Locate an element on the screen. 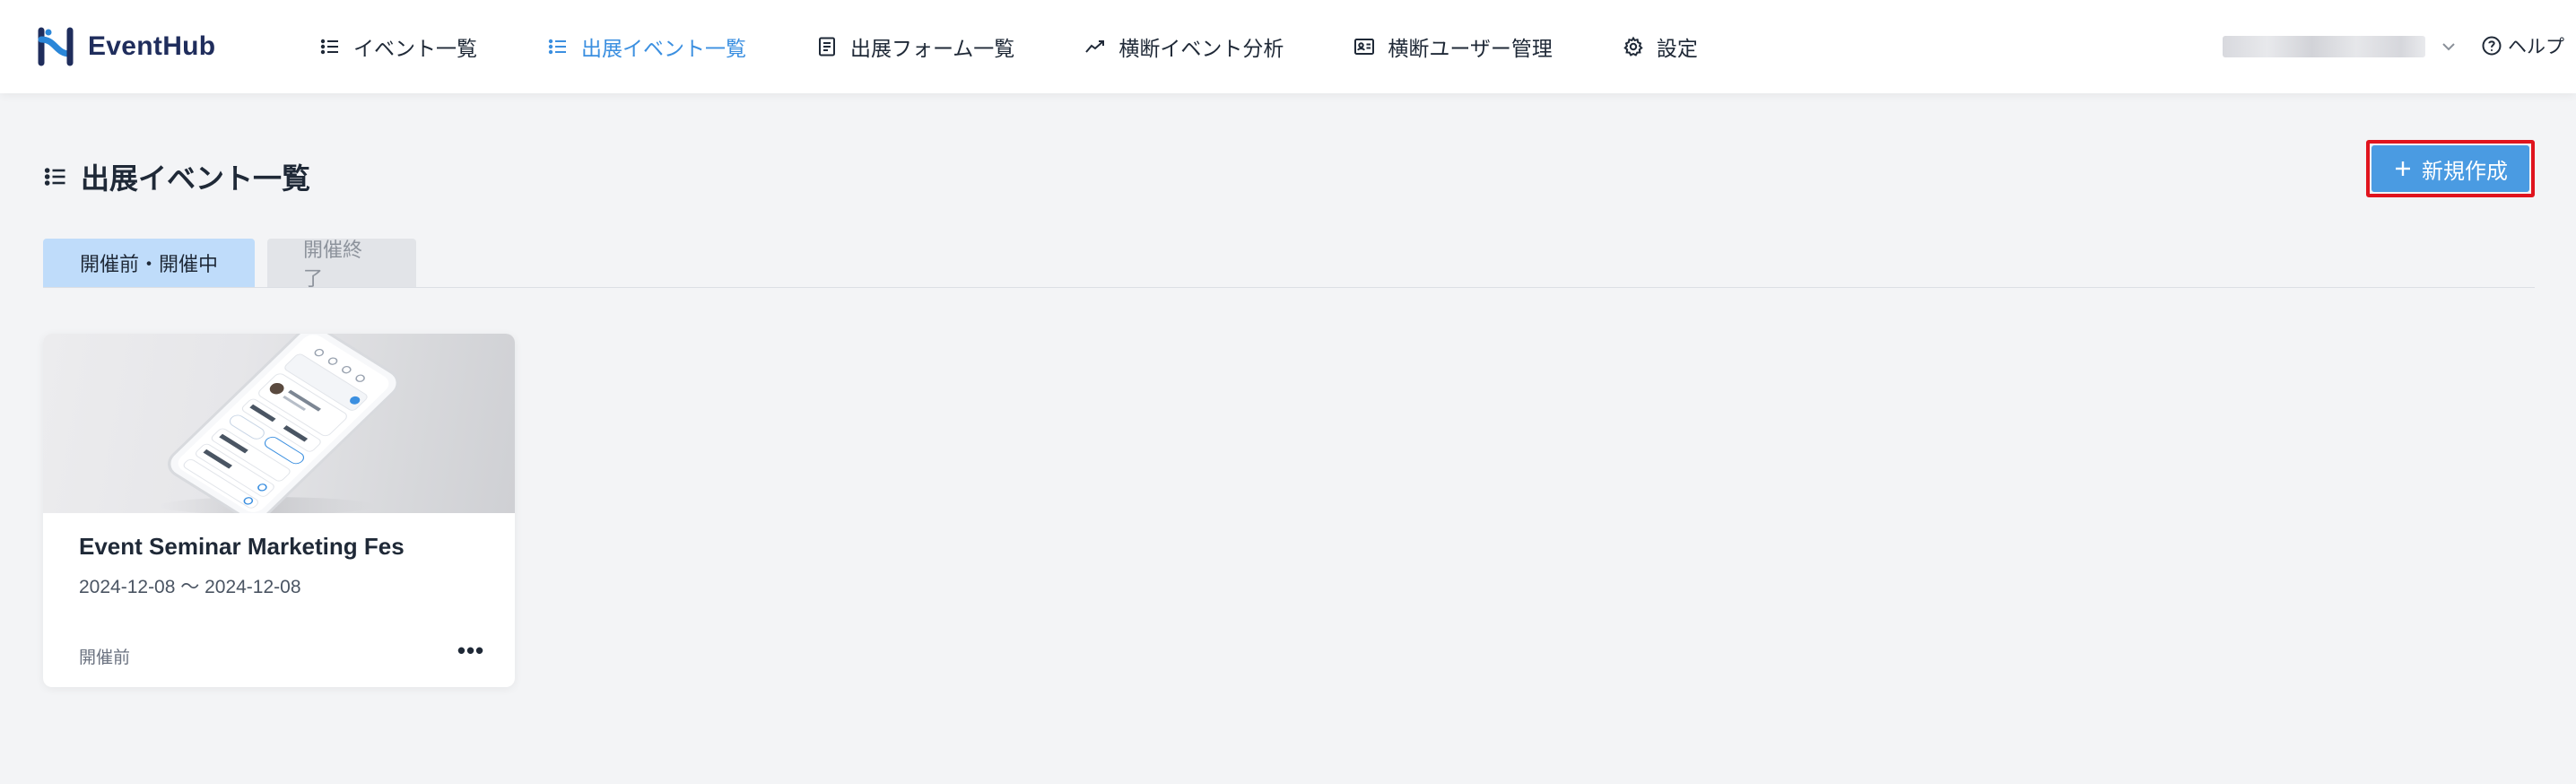 The image size is (2576, 784). chevron-down-icon is located at coordinates (2448, 47).